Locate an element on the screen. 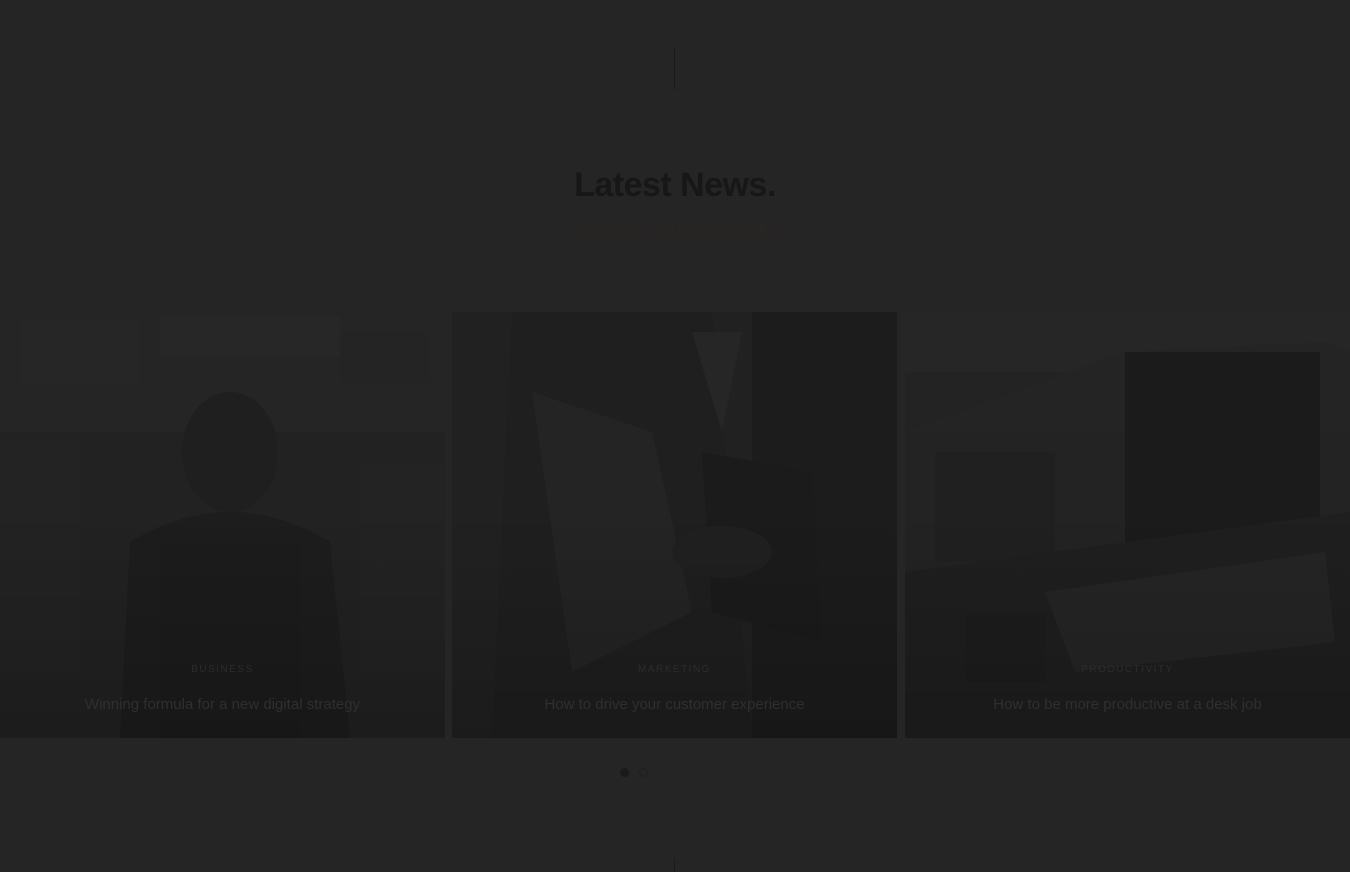  pagination-dot-active is located at coordinates (624, 772).